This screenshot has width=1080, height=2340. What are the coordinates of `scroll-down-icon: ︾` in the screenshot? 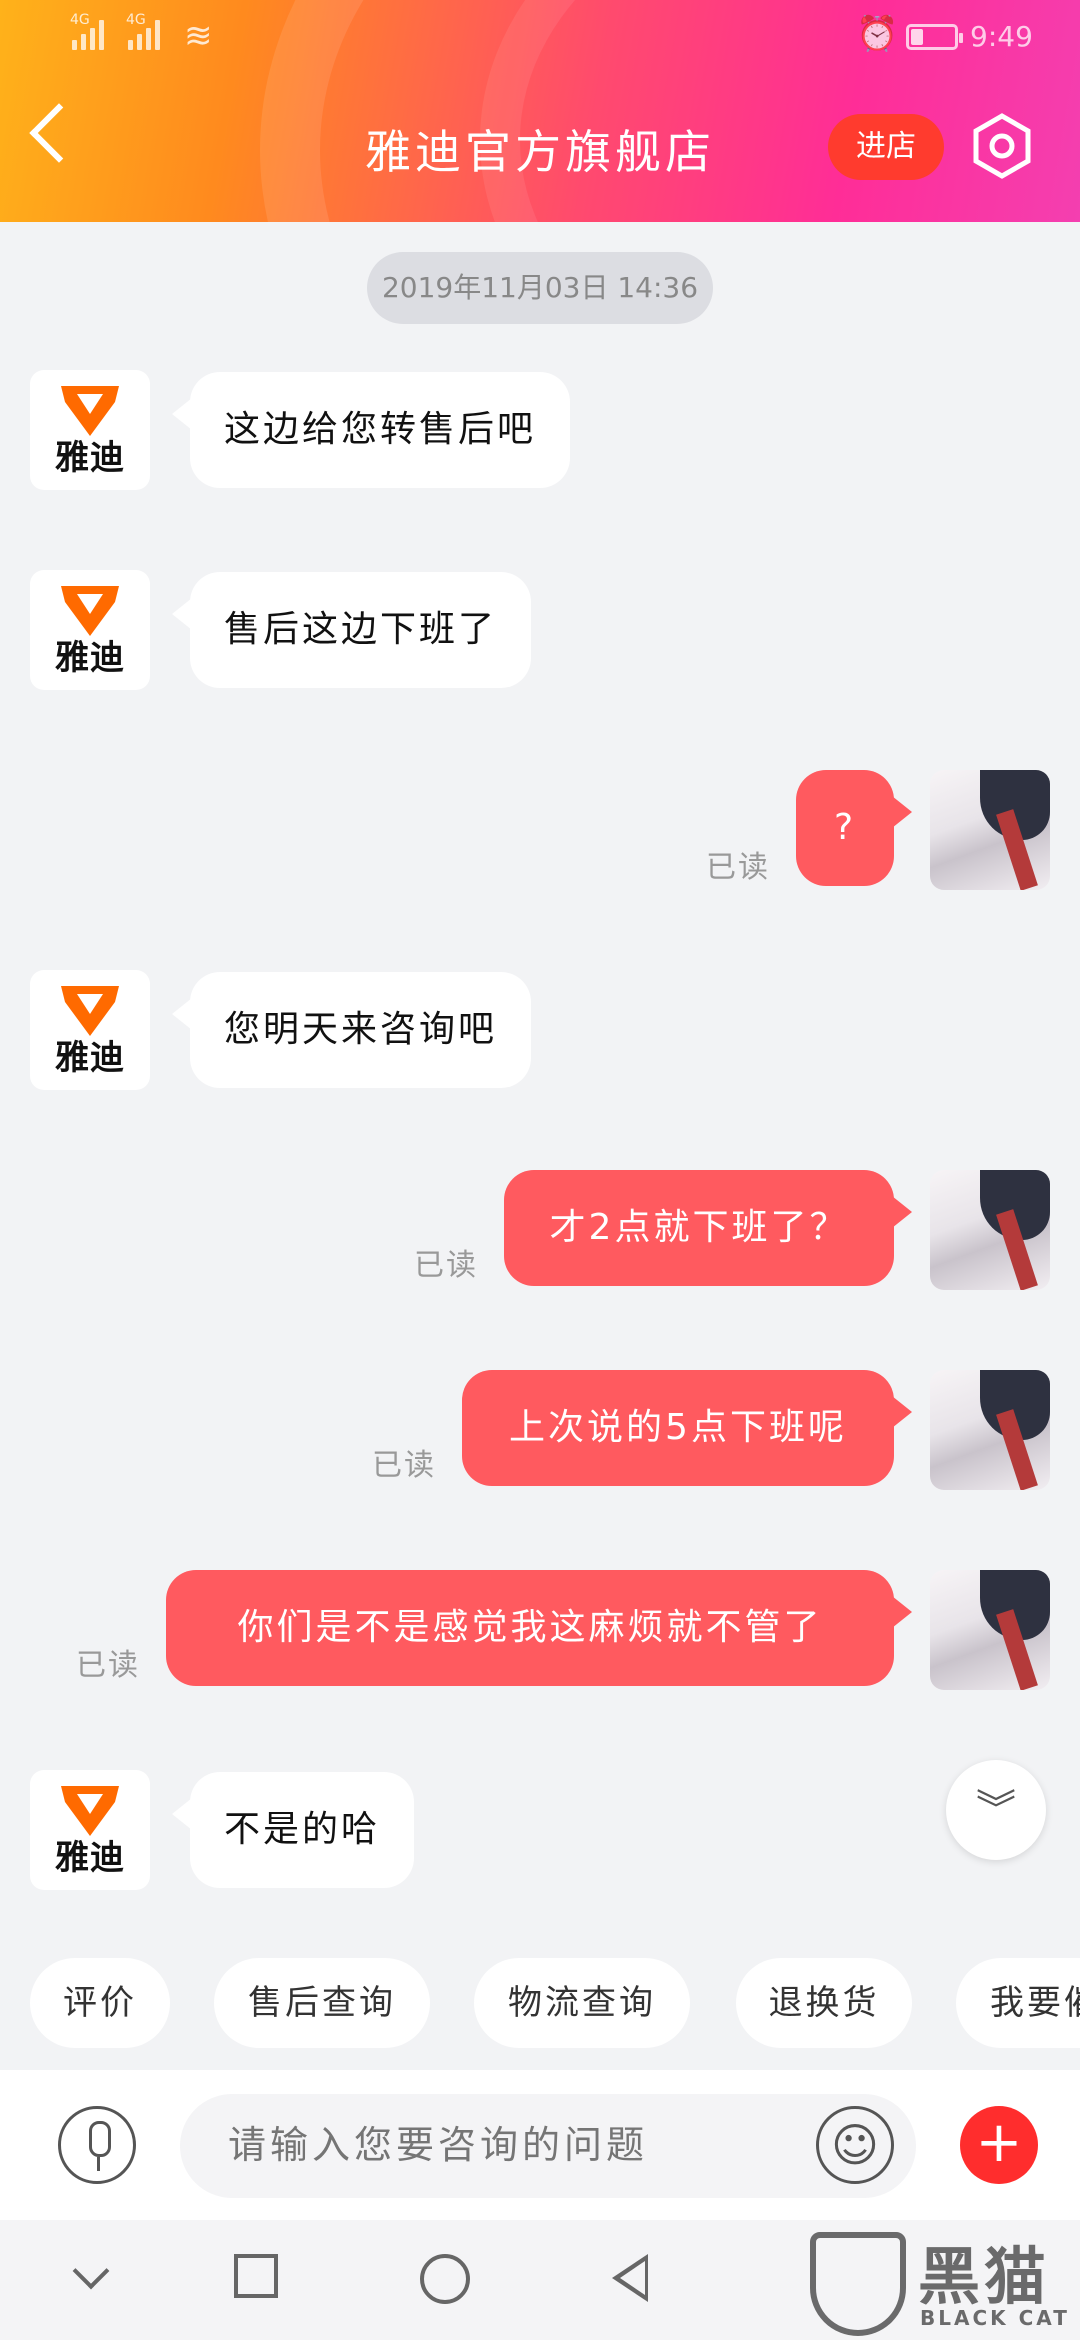 It's located at (996, 1810).